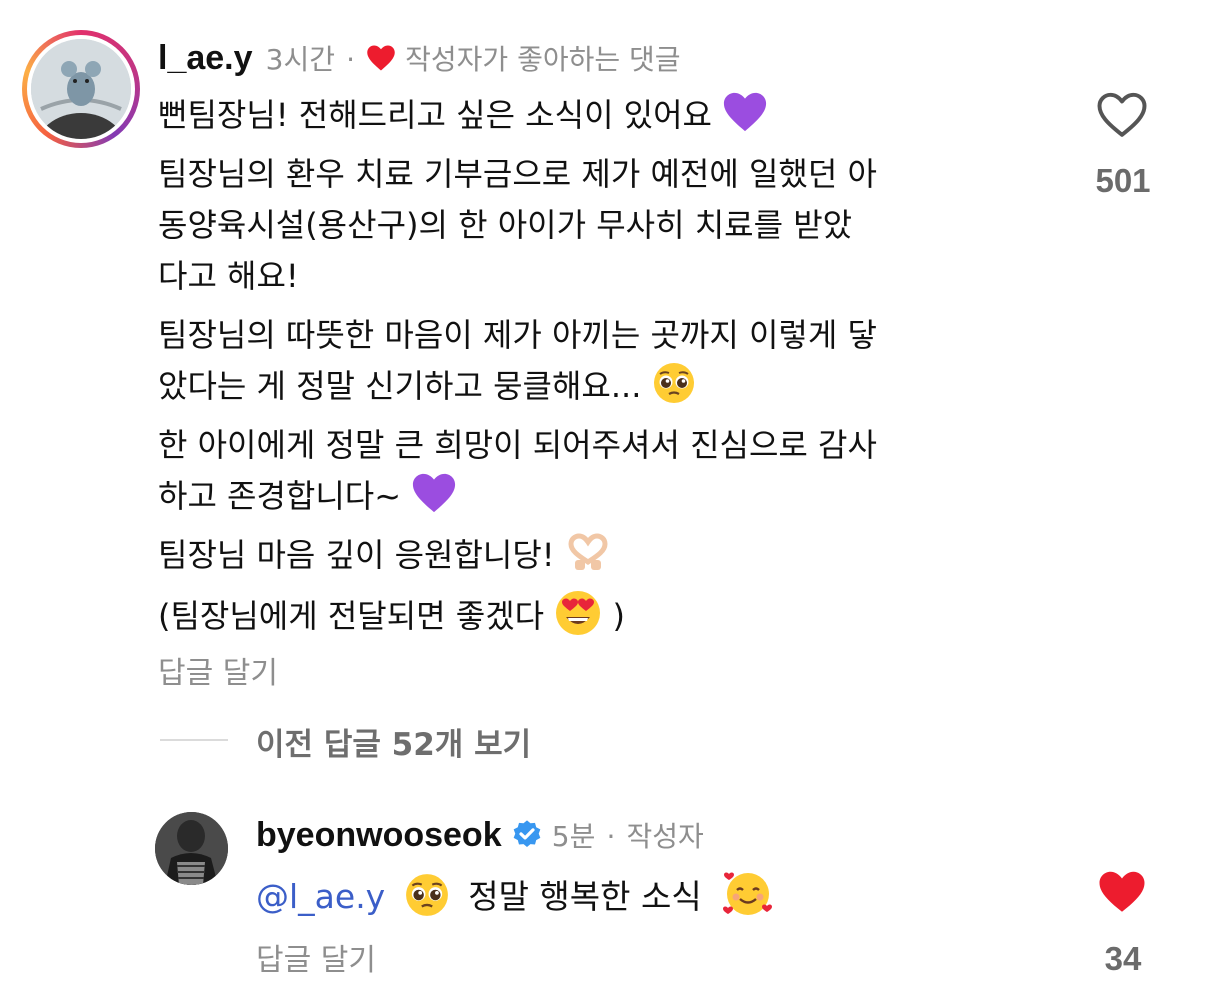 The image size is (1206, 999). Describe the element at coordinates (543, 59) in the screenshot. I see `liked-by-author-label: 작성자가 좋아하는 댓글` at that location.